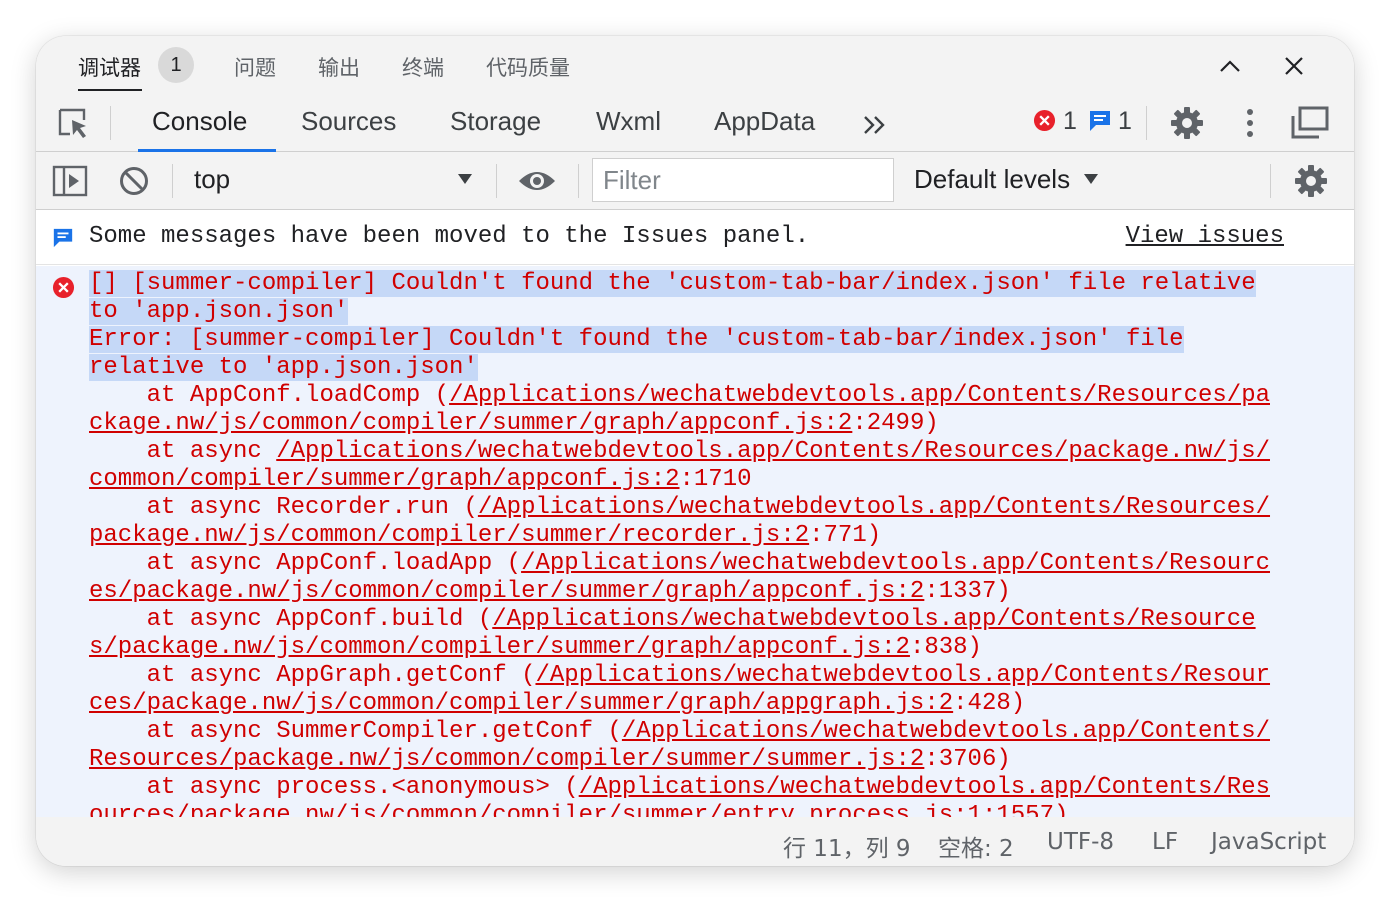 This screenshot has height=902, width=1390. What do you see at coordinates (283, 367) in the screenshot?
I see `error-line: relative to 'app.json.json'` at bounding box center [283, 367].